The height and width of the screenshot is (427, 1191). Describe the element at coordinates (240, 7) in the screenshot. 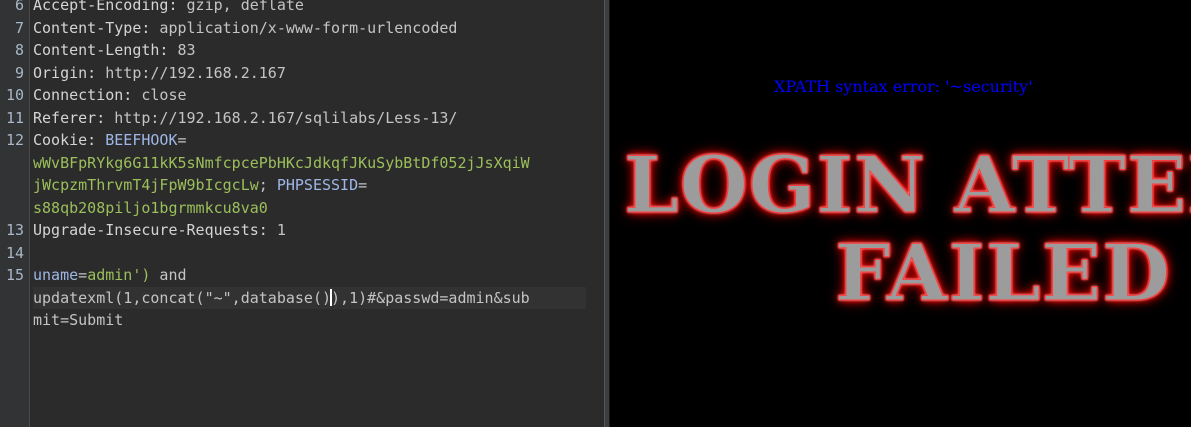

I see `header-value: gzip, deflate` at that location.